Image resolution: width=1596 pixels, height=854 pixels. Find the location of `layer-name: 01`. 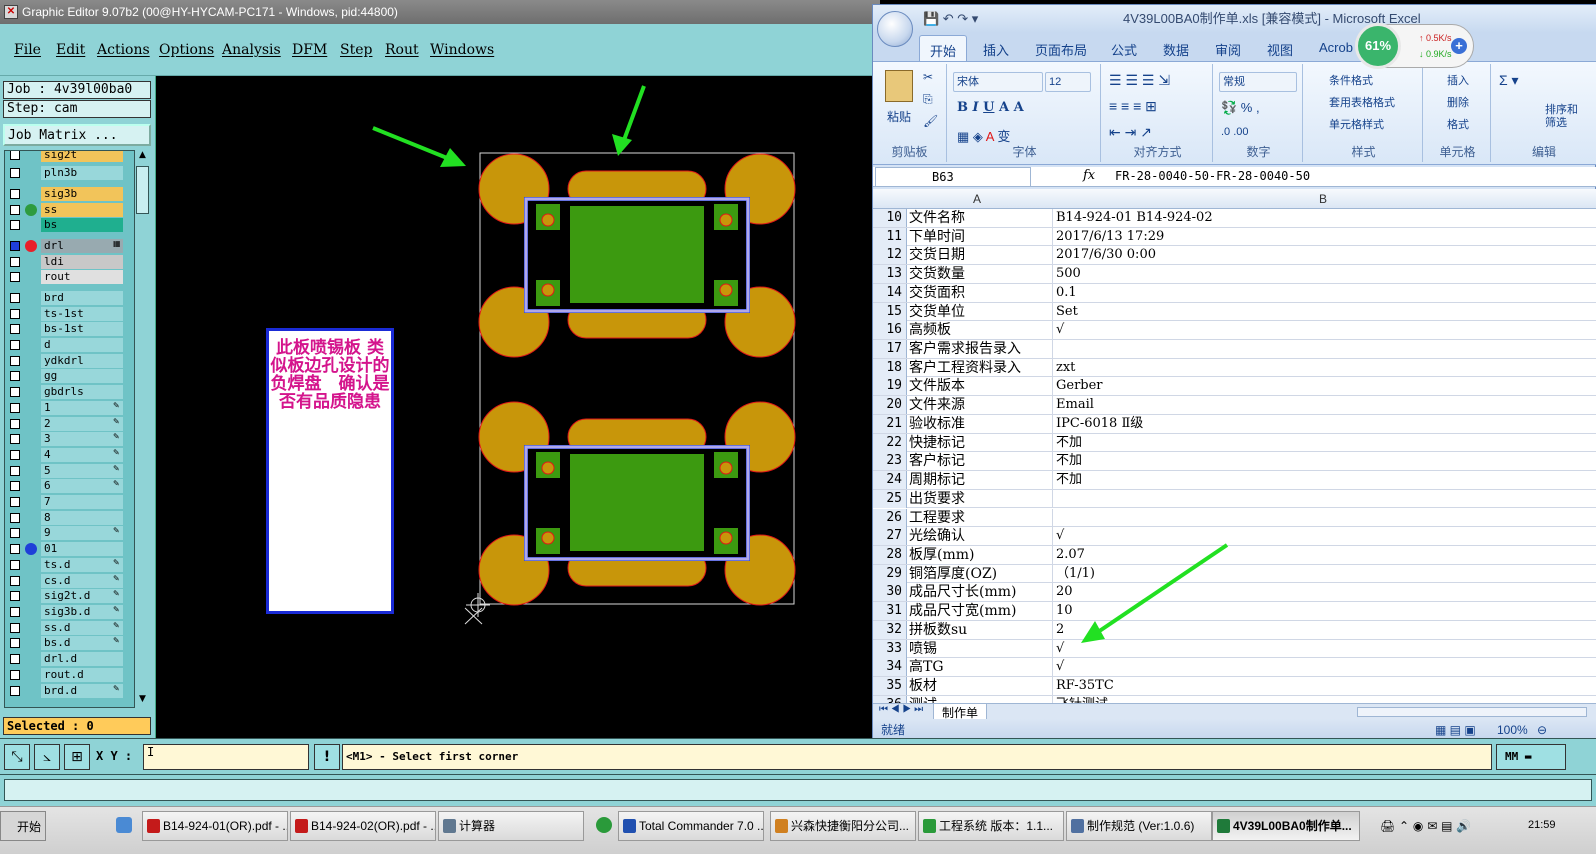

layer-name: 01 is located at coordinates (82, 549).